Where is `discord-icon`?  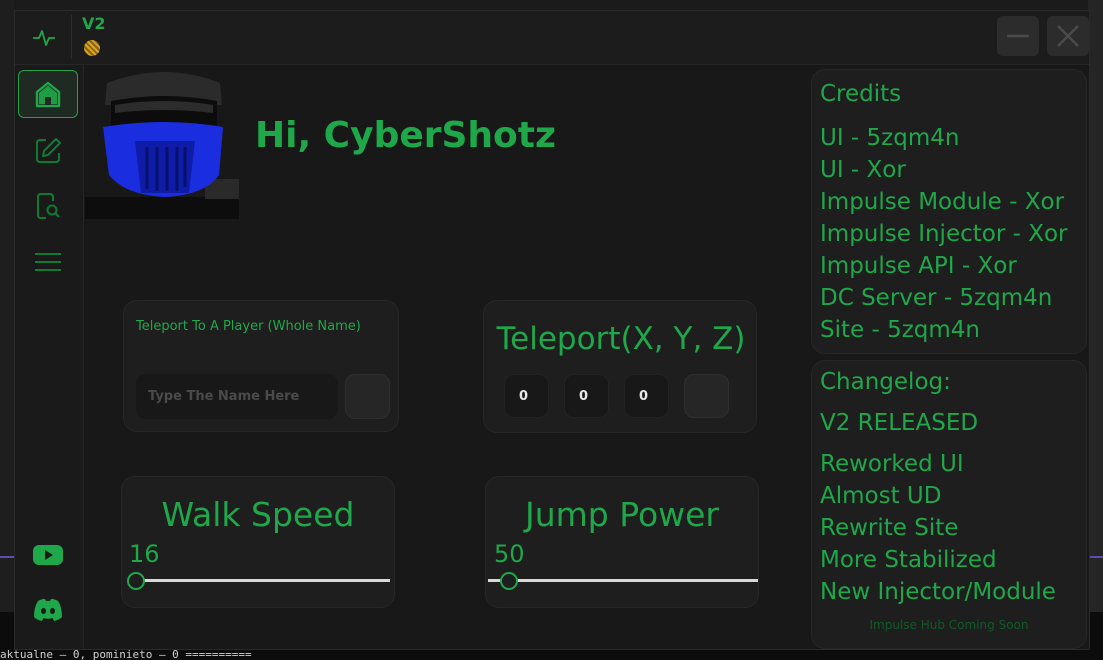 discord-icon is located at coordinates (48, 609).